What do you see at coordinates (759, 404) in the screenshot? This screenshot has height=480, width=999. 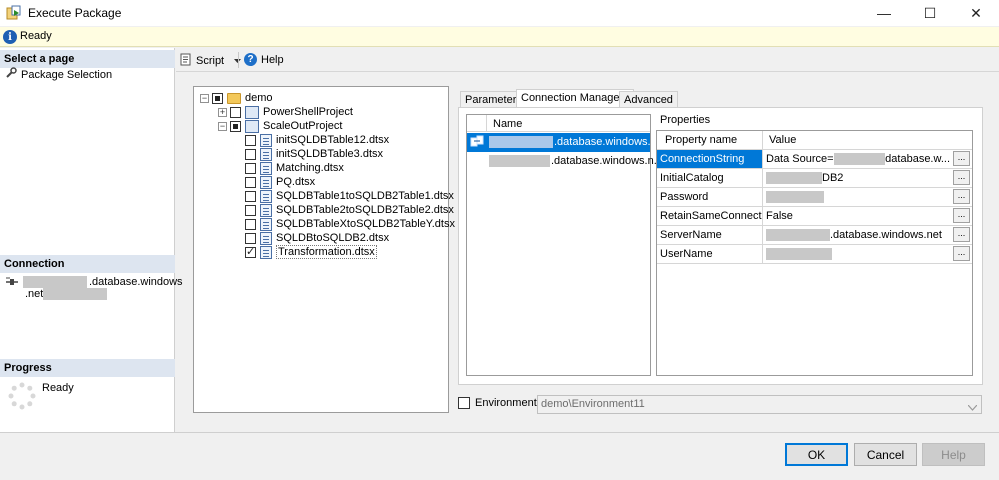 I see `environment-select: demo\Environment11` at bounding box center [759, 404].